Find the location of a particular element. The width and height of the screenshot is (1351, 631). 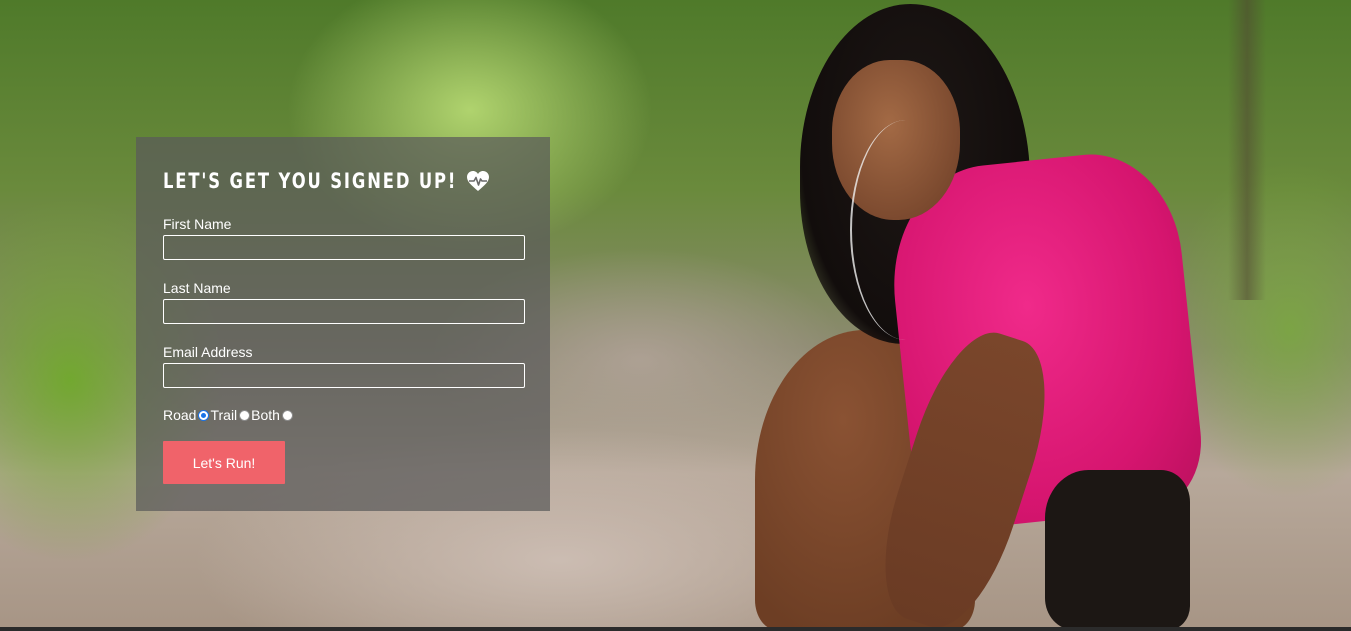

signup-title: LET'S GET YOU SIGNED UP! is located at coordinates (310, 181).